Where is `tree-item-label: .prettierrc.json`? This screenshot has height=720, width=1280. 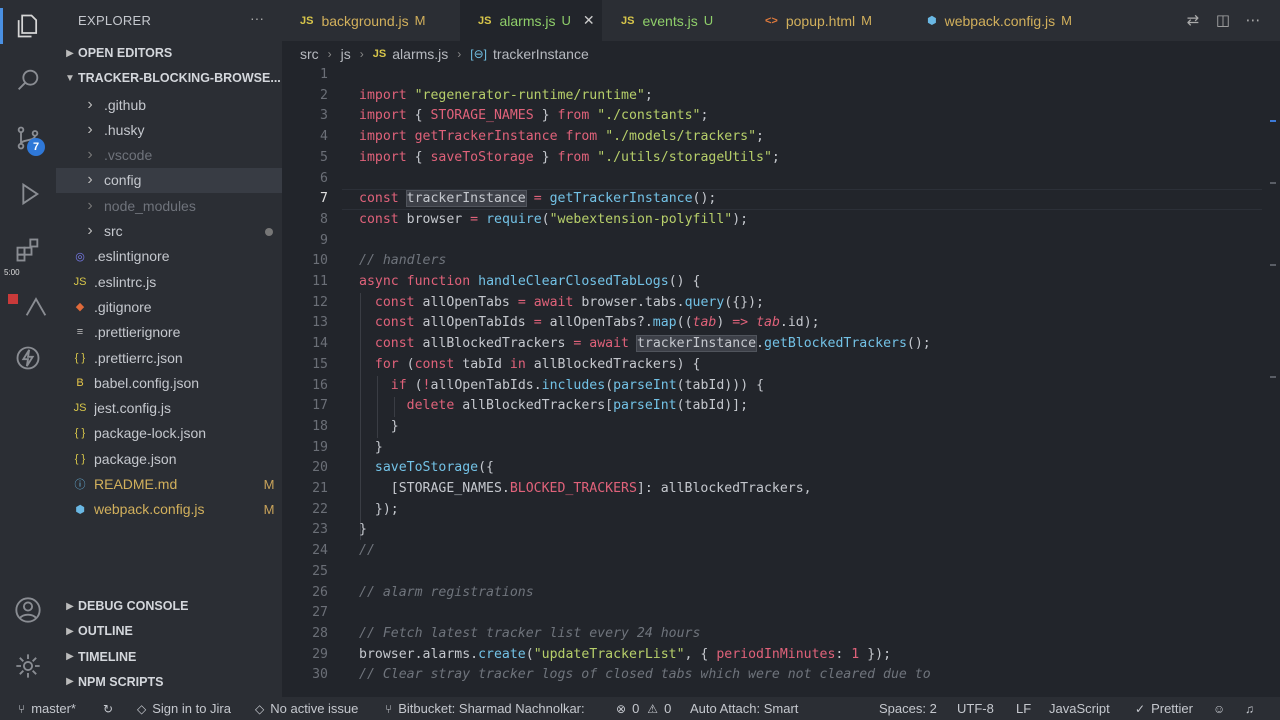
tree-item-label: .prettierrc.json is located at coordinates (138, 357).